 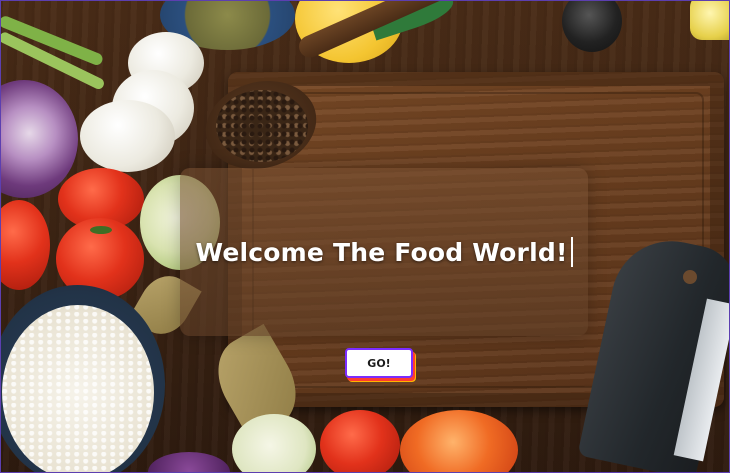 What do you see at coordinates (592, 26) in the screenshot?
I see `pepper-mill` at bounding box center [592, 26].